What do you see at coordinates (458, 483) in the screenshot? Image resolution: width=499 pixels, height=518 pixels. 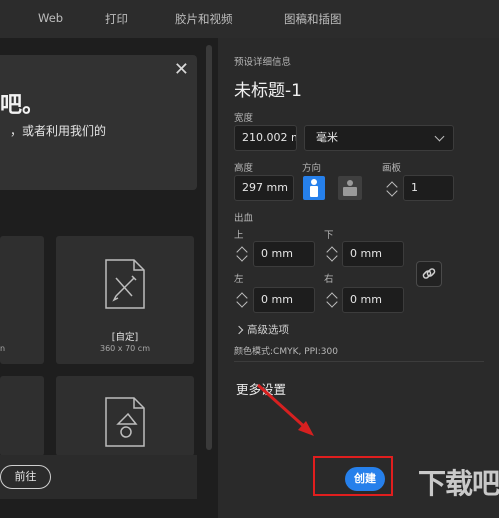 I see `watermark: 下载吧` at bounding box center [458, 483].